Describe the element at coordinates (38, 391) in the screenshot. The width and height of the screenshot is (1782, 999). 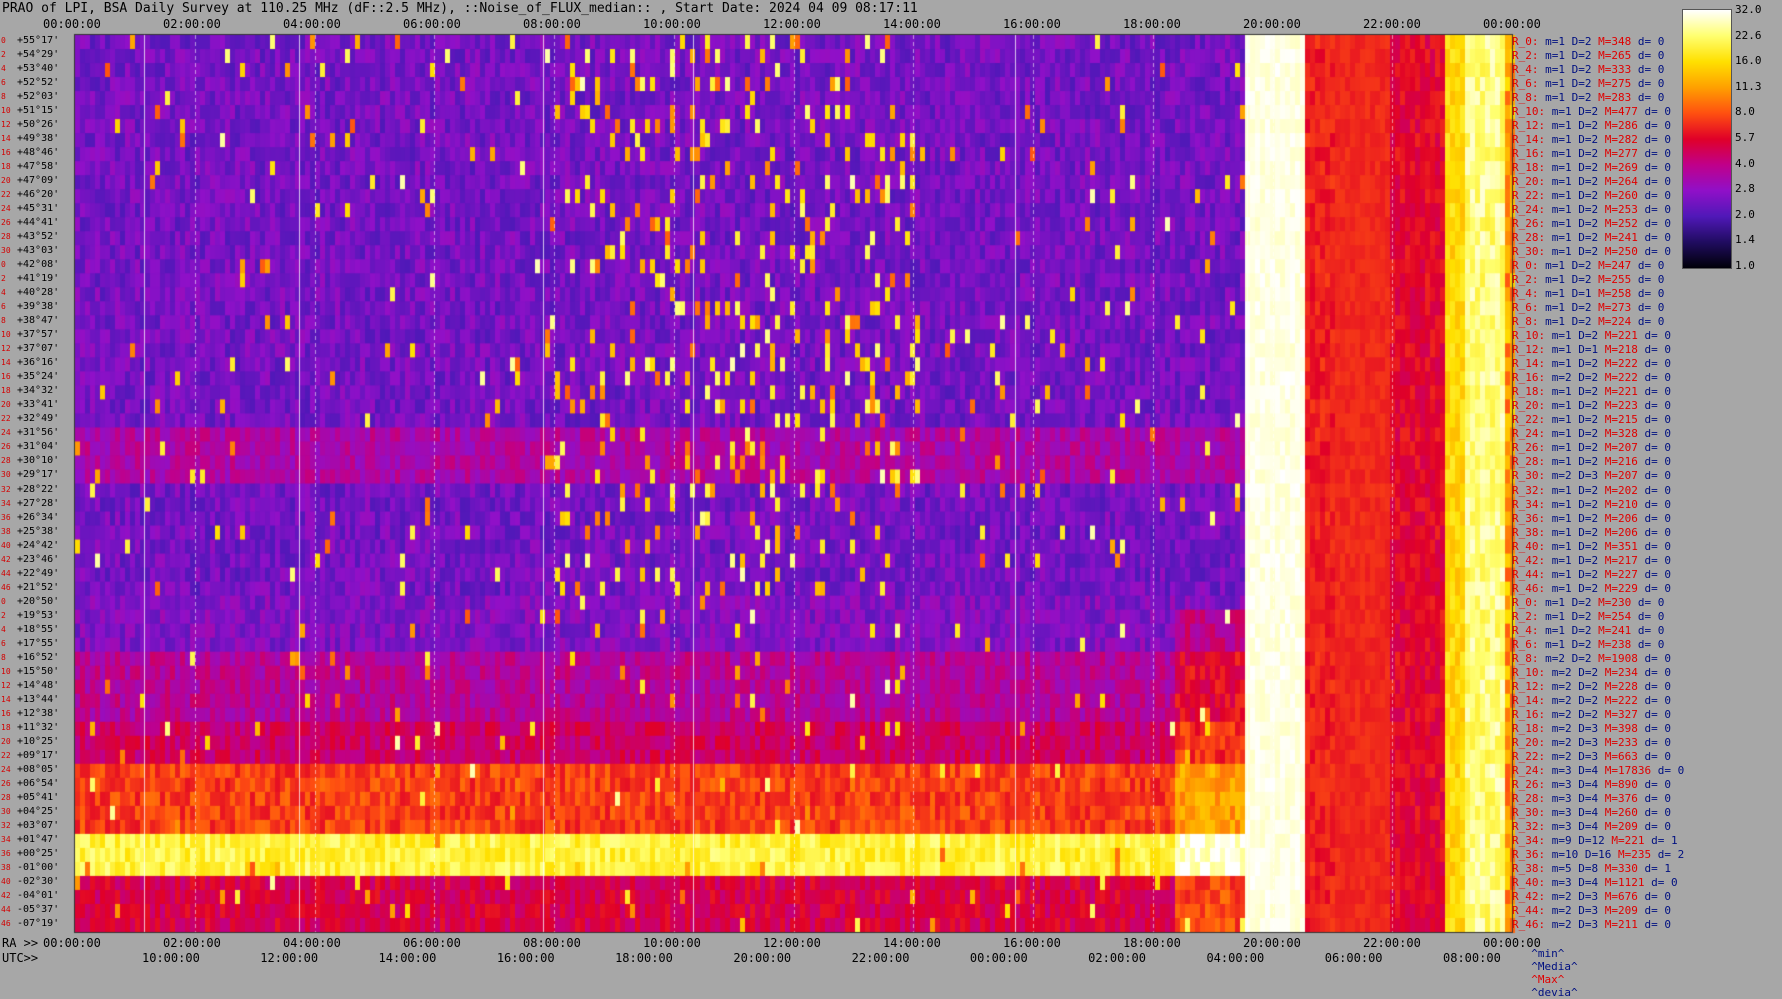
I see `declination-label: +34°32'` at that location.